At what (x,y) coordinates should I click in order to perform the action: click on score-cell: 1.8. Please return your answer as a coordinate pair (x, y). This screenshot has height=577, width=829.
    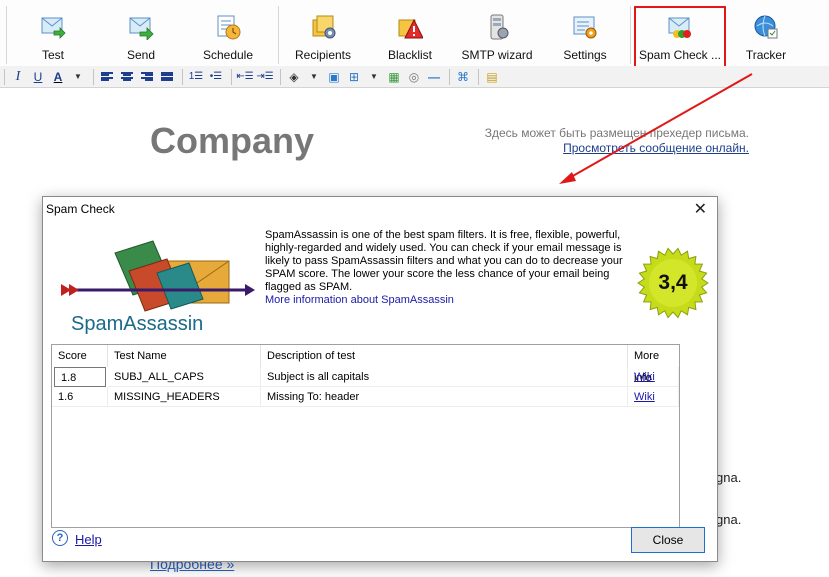
    Looking at the image, I should click on (80, 377).